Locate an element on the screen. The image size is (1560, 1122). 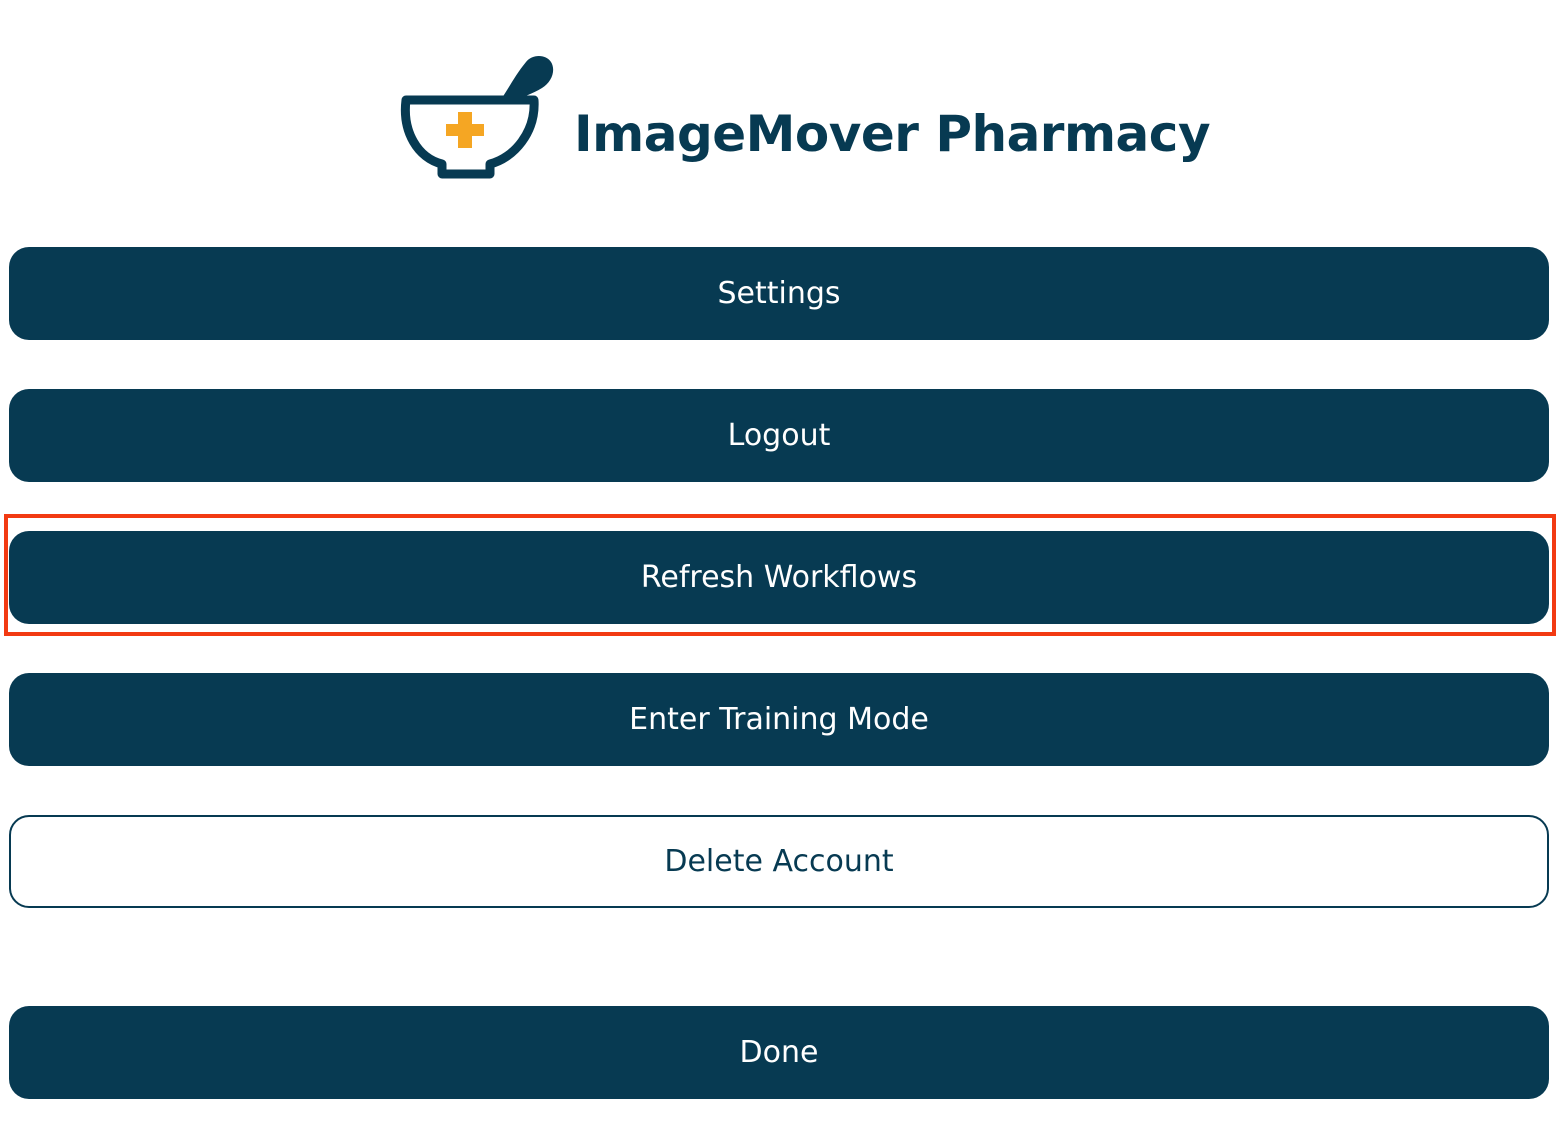
refresh-workflows-button-label: Refresh Workflows is located at coordinates (779, 577).